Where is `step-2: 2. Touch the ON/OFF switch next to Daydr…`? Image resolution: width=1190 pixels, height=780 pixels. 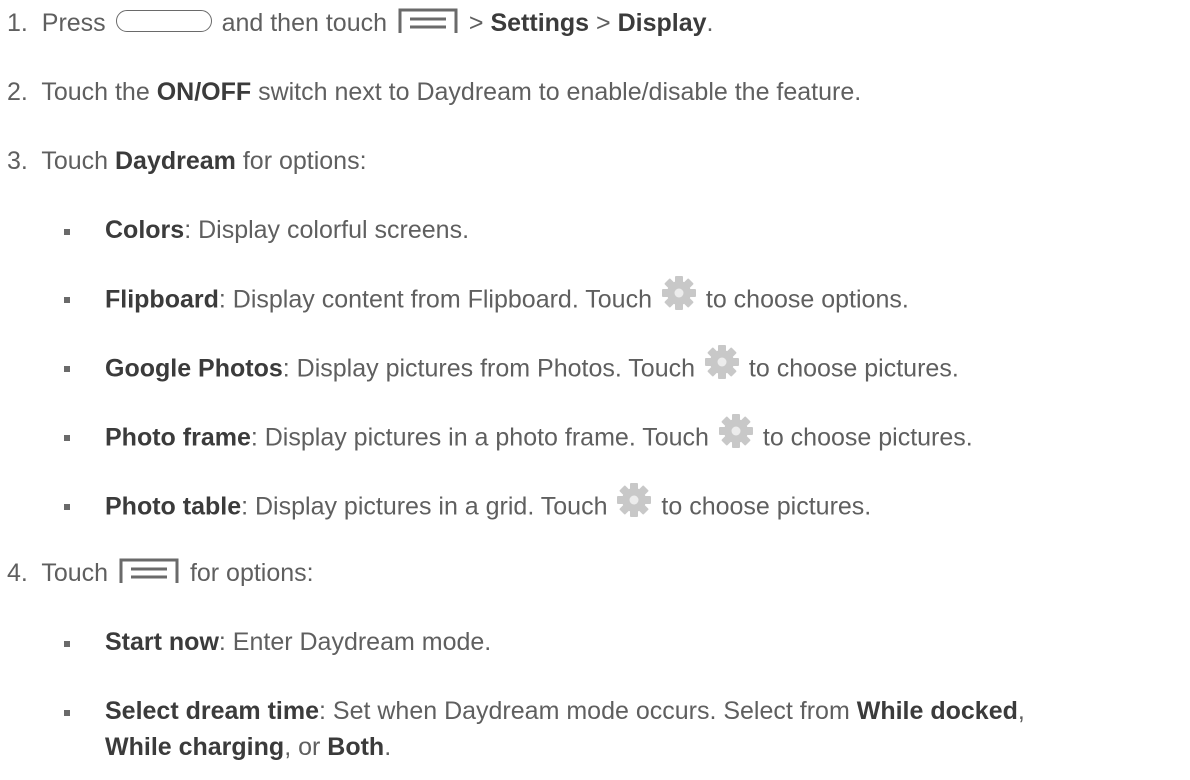
step-2: 2. Touch the ON/OFF switch next to Daydr… is located at coordinates (434, 92).